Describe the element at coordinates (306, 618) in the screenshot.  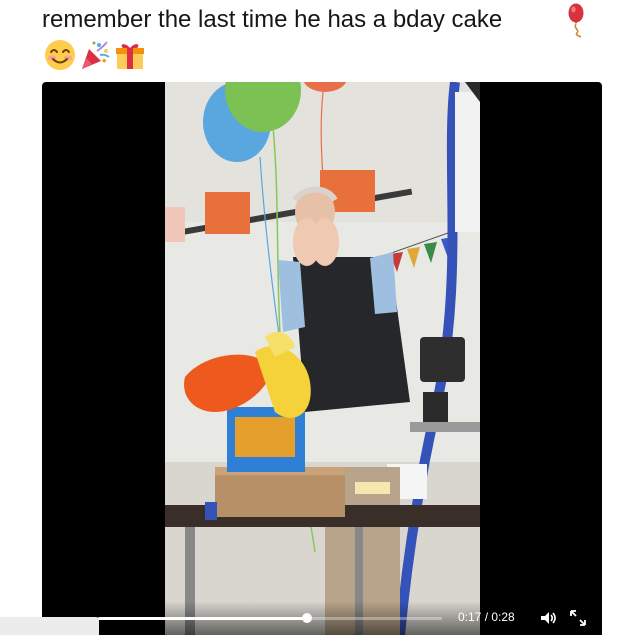
I see `progress-handle` at that location.